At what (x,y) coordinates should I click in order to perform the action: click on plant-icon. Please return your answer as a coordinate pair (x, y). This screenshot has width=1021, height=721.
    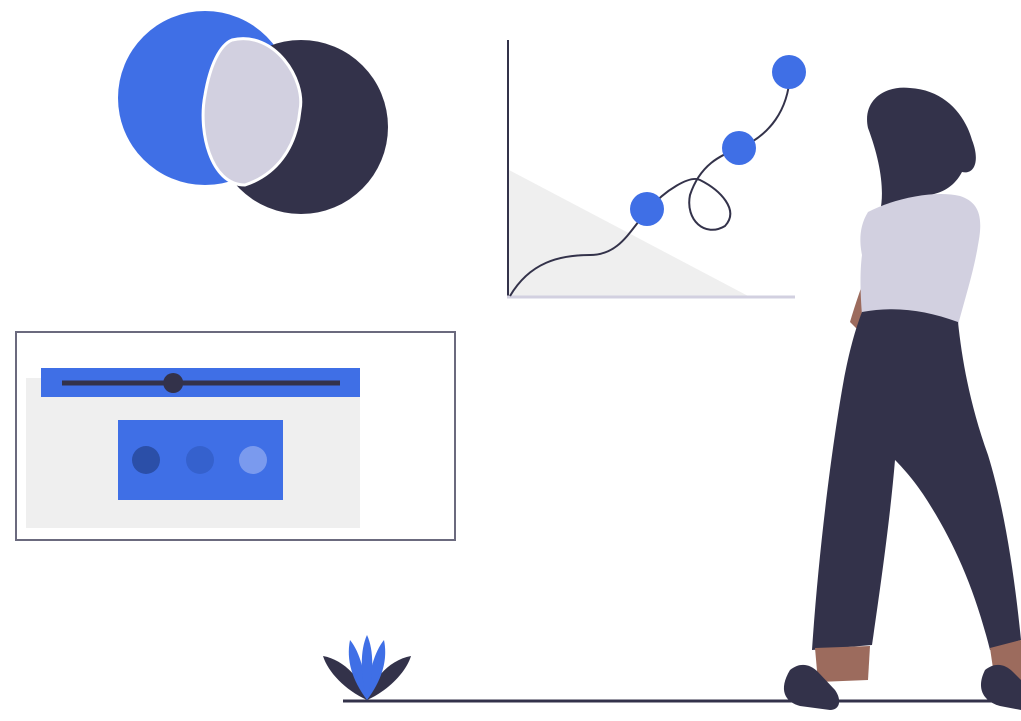
    Looking at the image, I should click on (367, 667).